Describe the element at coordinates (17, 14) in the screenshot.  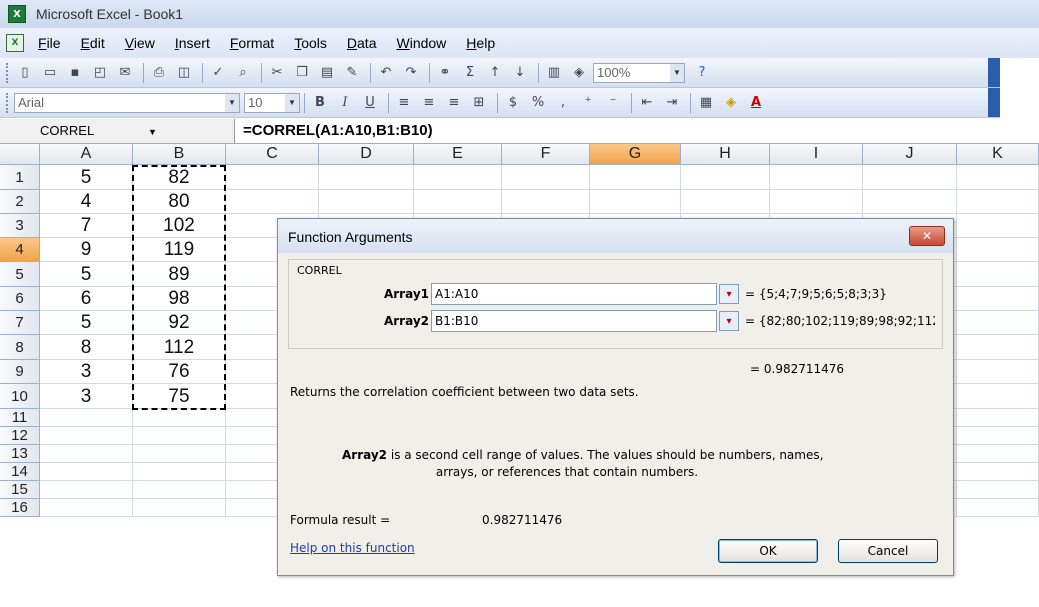
I see `excel-app-icon: X` at that location.